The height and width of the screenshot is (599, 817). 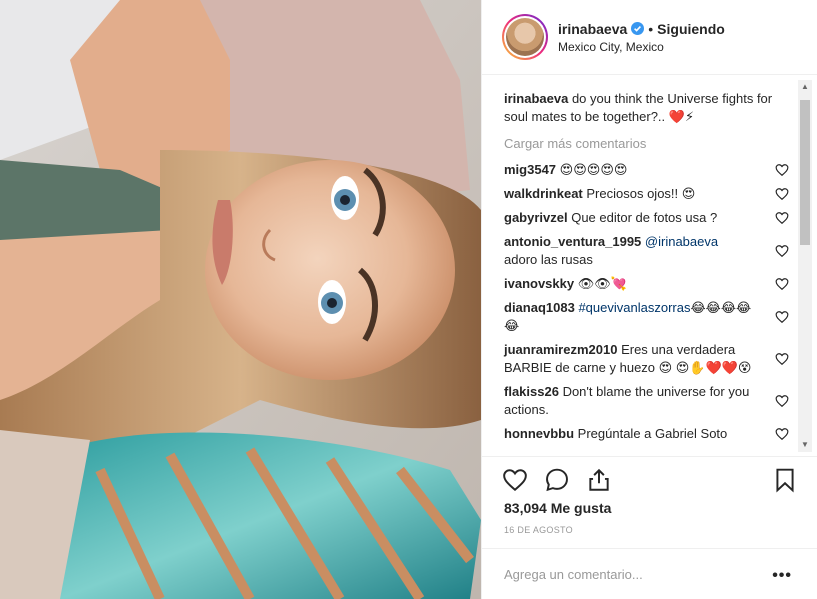 What do you see at coordinates (805, 266) in the screenshot?
I see `comments-scrollbar: ▲ ▼` at bounding box center [805, 266].